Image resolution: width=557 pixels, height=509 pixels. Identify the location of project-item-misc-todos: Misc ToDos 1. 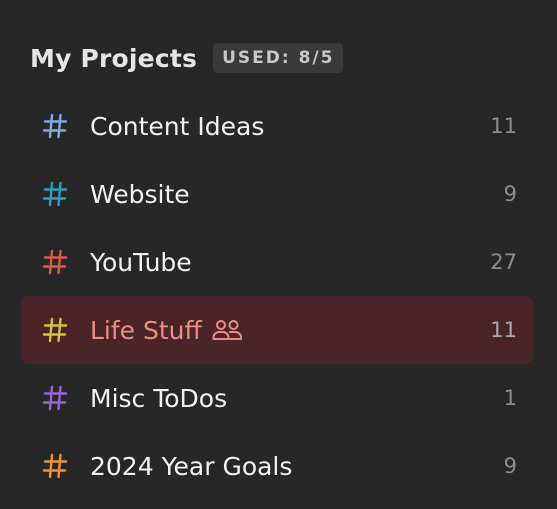
(277, 398).